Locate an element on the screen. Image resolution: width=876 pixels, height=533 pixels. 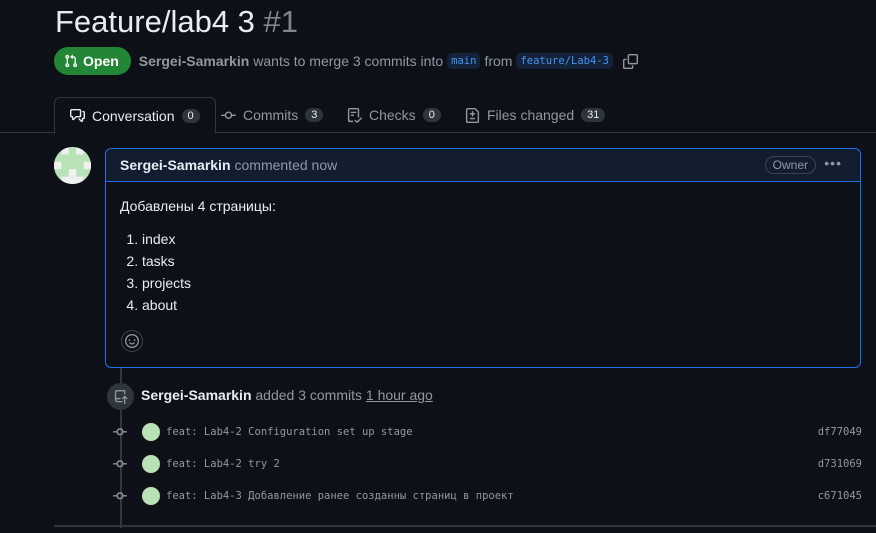
comment-header: Sergei-Samarkin commented now is located at coordinates (483, 165).